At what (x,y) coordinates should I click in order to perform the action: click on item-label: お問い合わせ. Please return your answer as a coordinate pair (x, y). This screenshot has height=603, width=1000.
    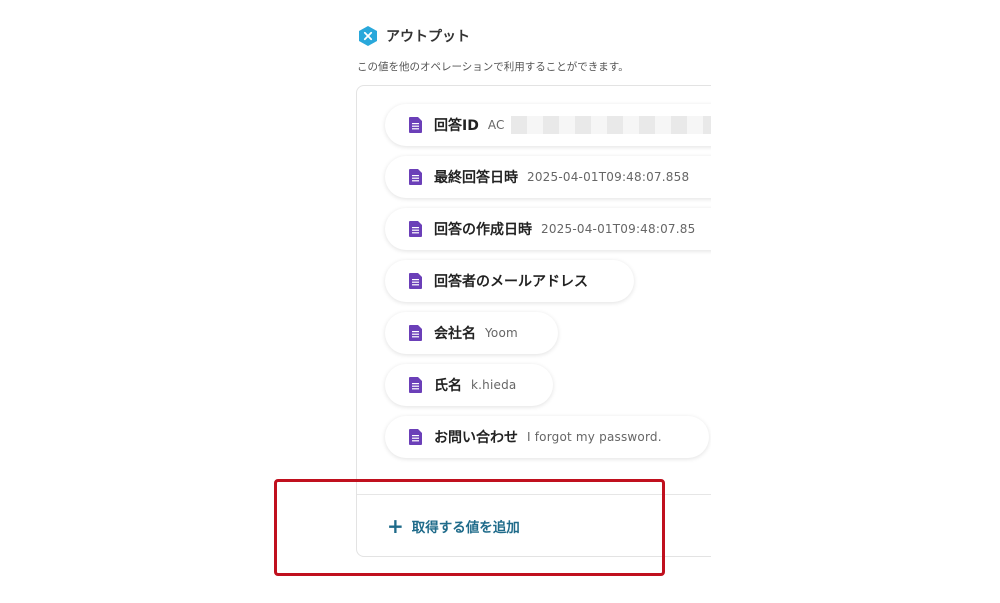
    Looking at the image, I should click on (476, 438).